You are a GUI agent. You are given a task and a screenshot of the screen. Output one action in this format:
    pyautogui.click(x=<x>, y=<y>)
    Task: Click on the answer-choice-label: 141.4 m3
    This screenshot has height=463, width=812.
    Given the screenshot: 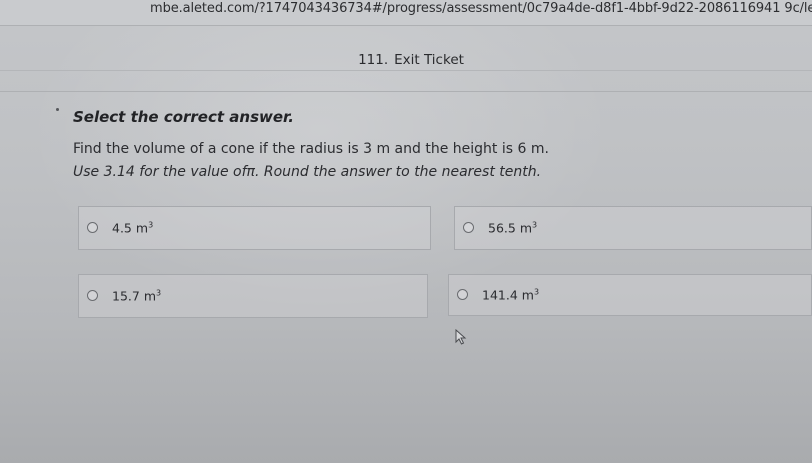 What is the action you would take?
    pyautogui.click(x=510, y=295)
    